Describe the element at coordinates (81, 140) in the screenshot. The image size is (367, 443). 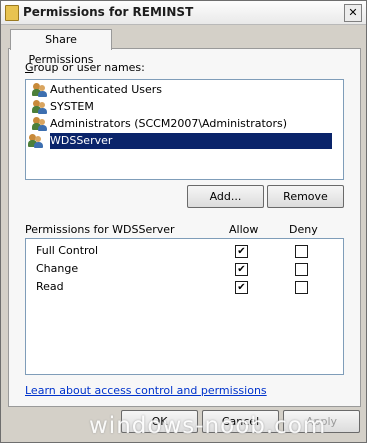
I see `user-name: WDSServer` at that location.